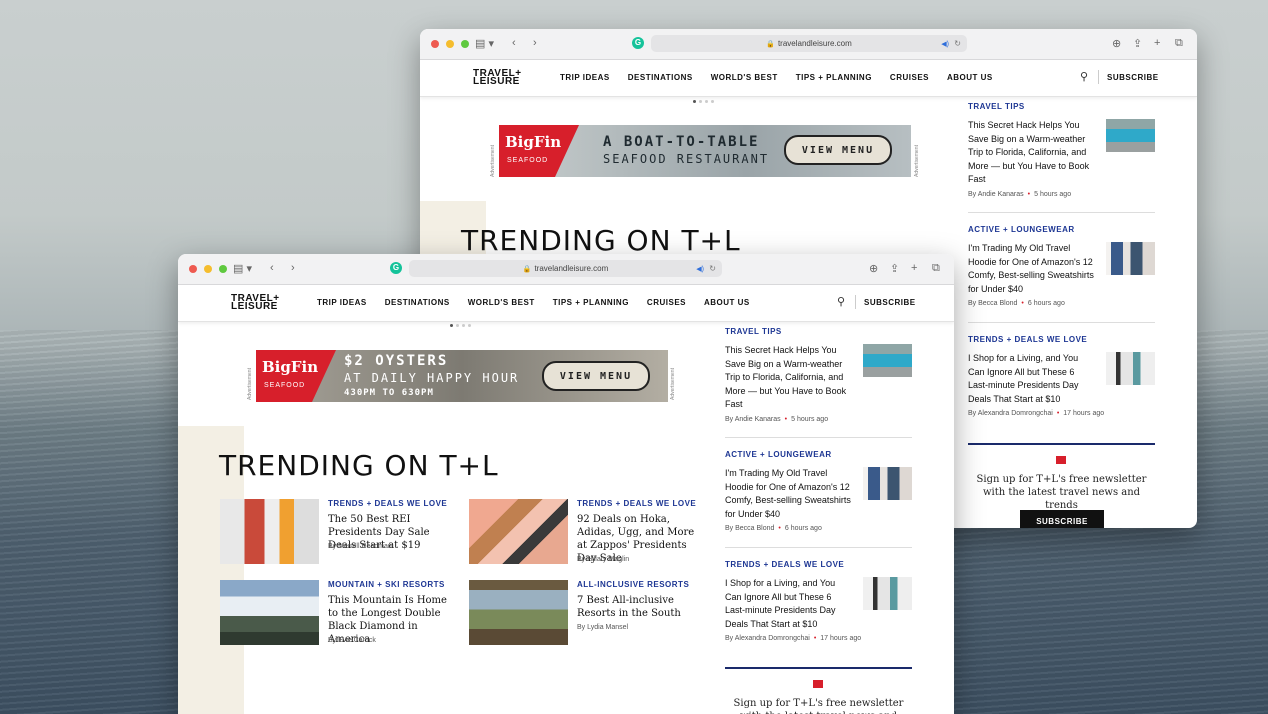  What do you see at coordinates (518, 612) in the screenshot?
I see `resort-thumbnail` at bounding box center [518, 612].